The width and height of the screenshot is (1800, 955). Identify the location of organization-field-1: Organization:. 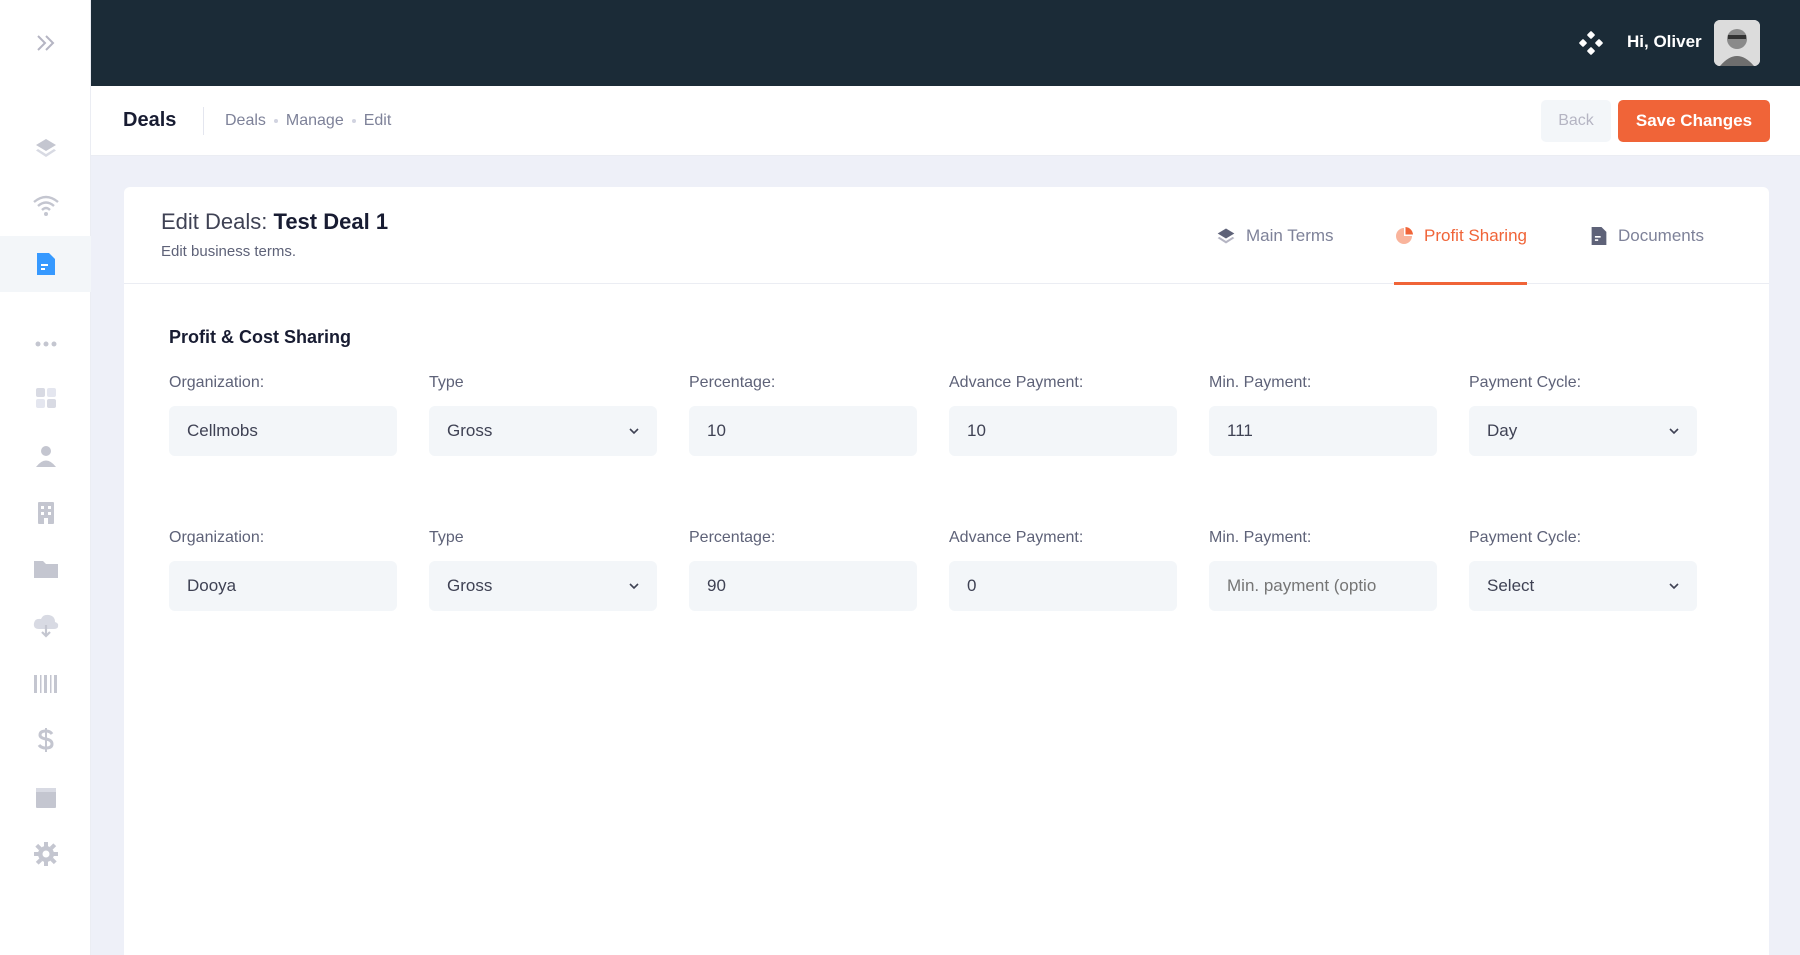
(283, 415).